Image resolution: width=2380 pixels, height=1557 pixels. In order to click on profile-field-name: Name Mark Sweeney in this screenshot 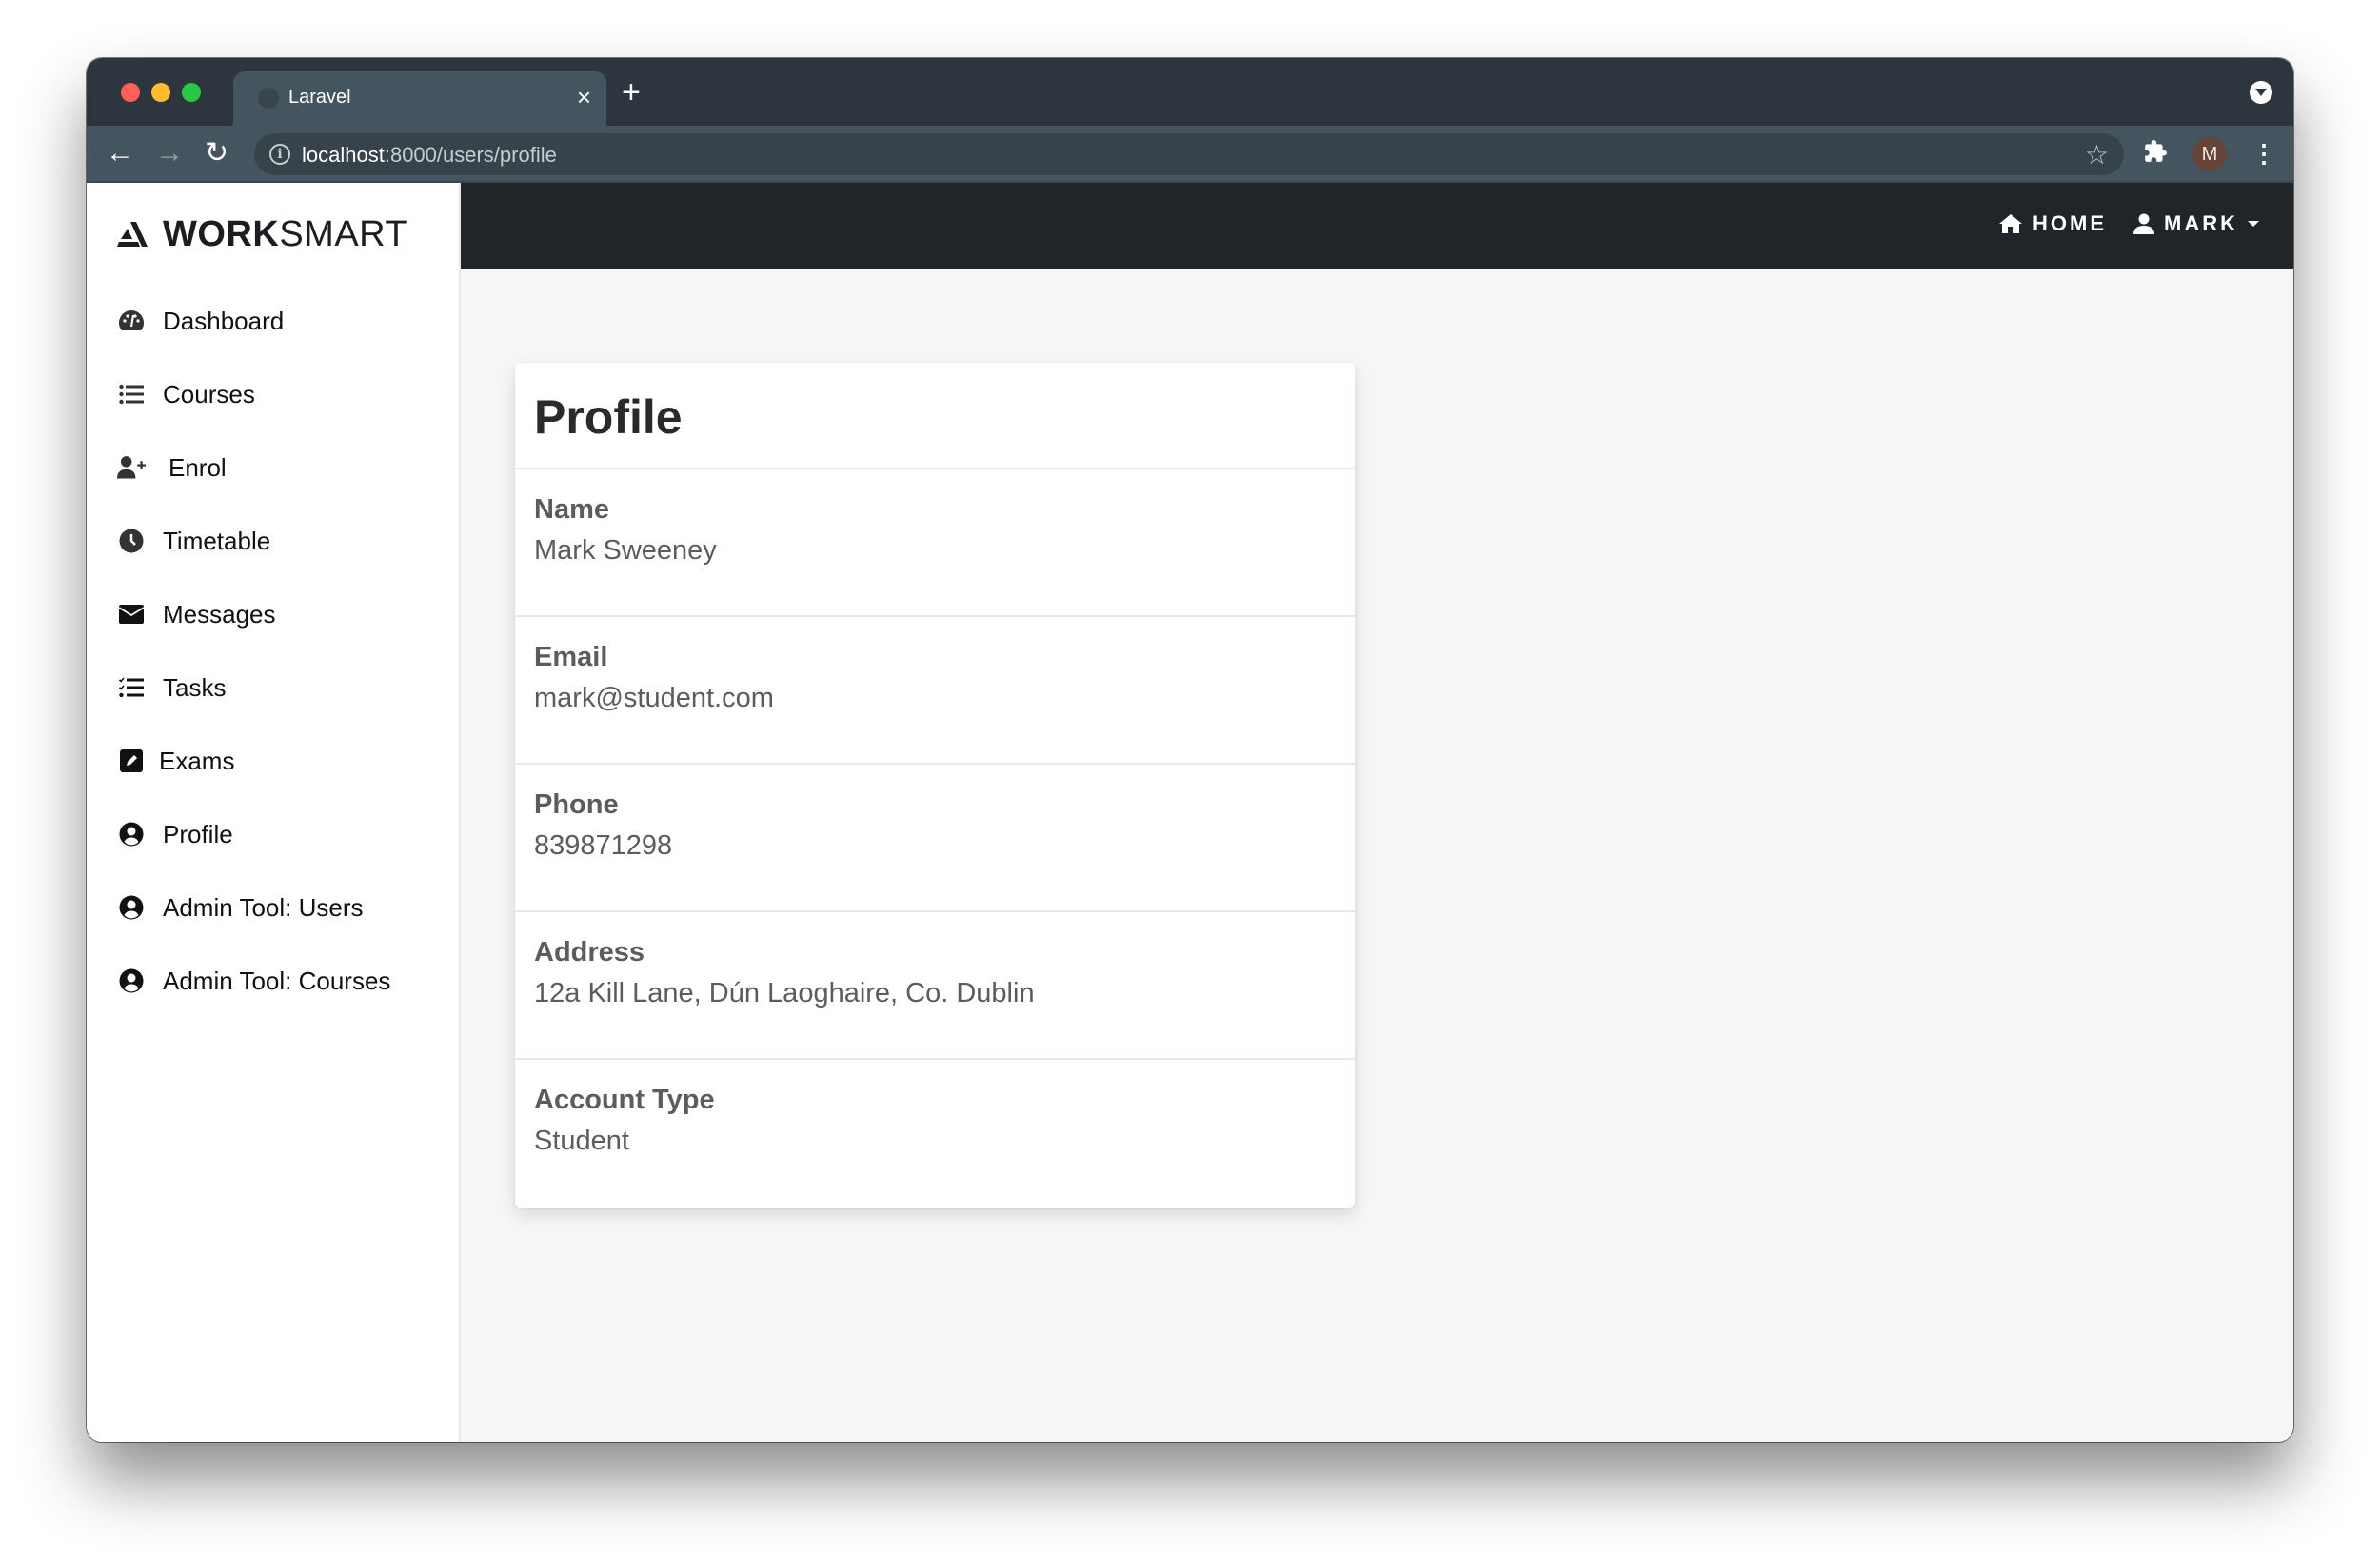, I will do `click(935, 543)`.